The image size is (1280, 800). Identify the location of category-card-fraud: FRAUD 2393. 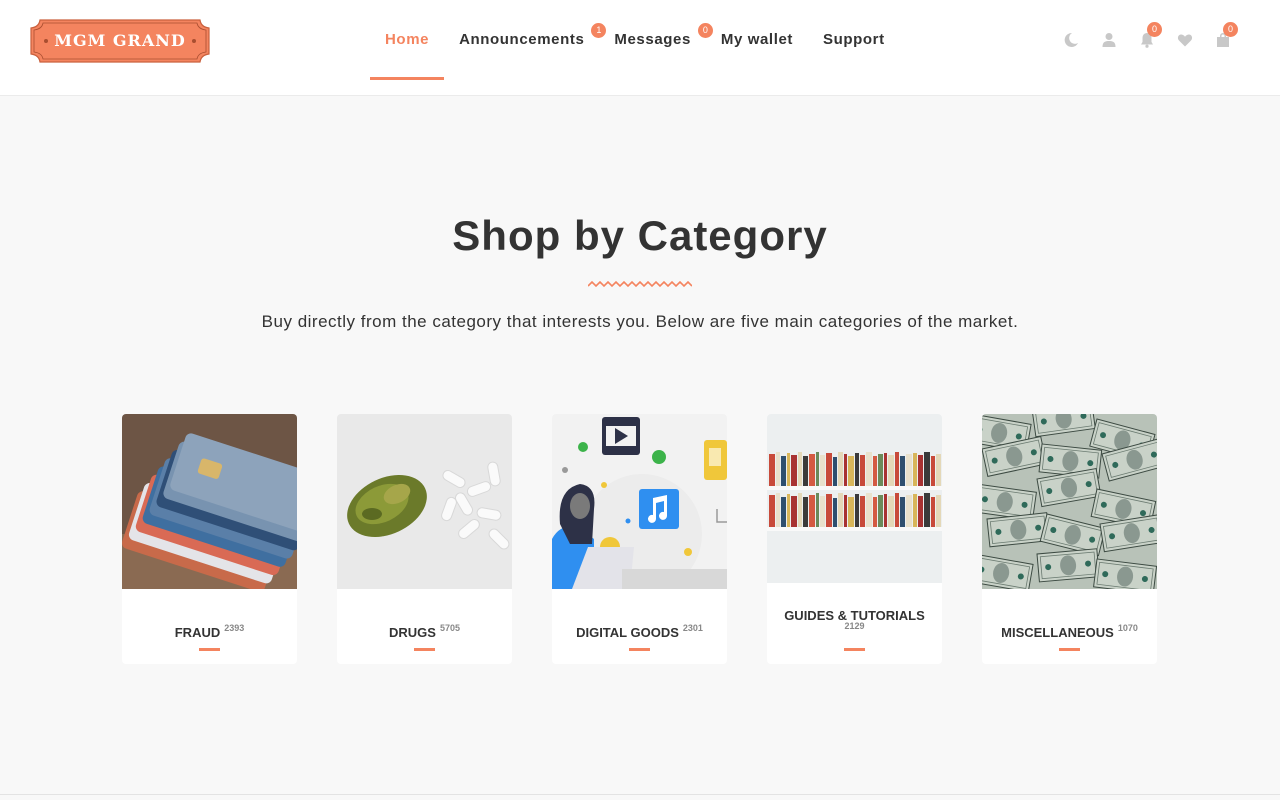
(209, 539).